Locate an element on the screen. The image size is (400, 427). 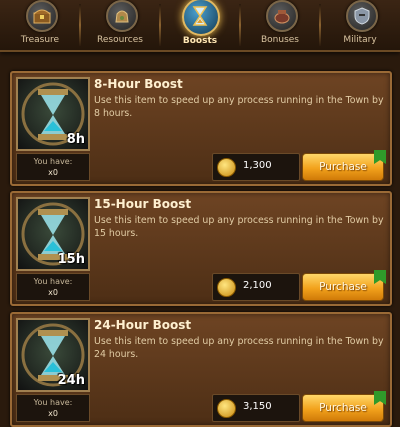
tab-boosts: Boosts is located at coordinates (200, 25).